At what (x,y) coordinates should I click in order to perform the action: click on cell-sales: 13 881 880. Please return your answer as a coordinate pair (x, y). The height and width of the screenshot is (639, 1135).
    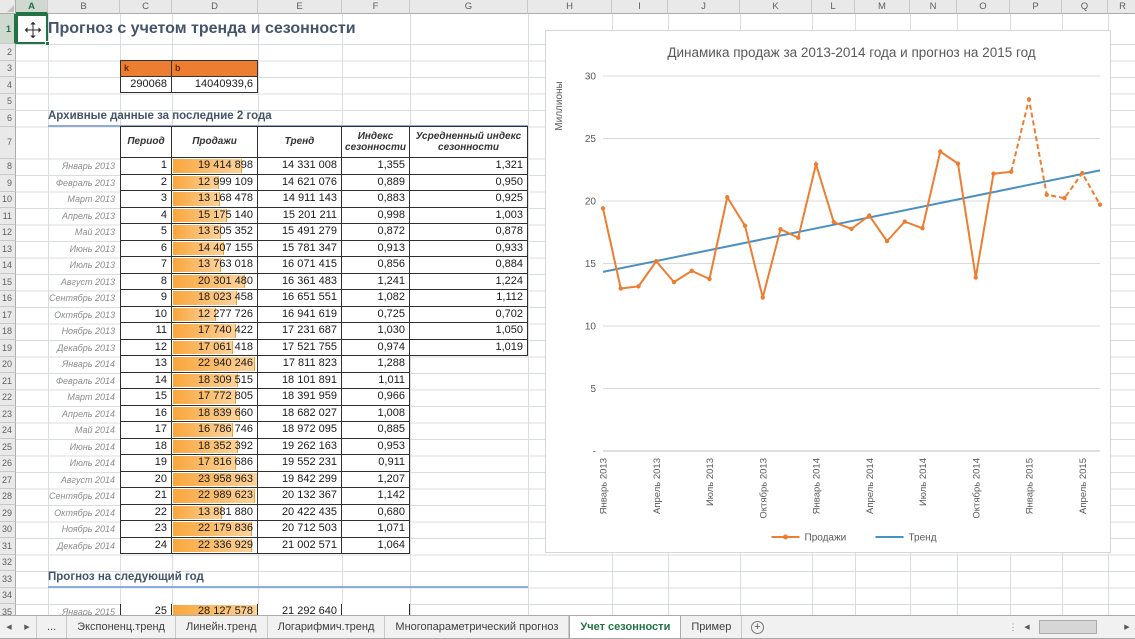
    Looking at the image, I should click on (215, 512).